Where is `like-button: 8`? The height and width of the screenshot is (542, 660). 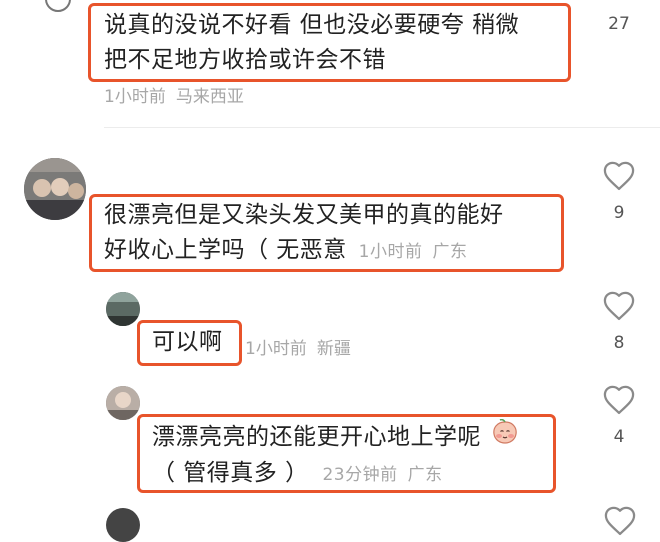 like-button: 8 is located at coordinates (619, 321).